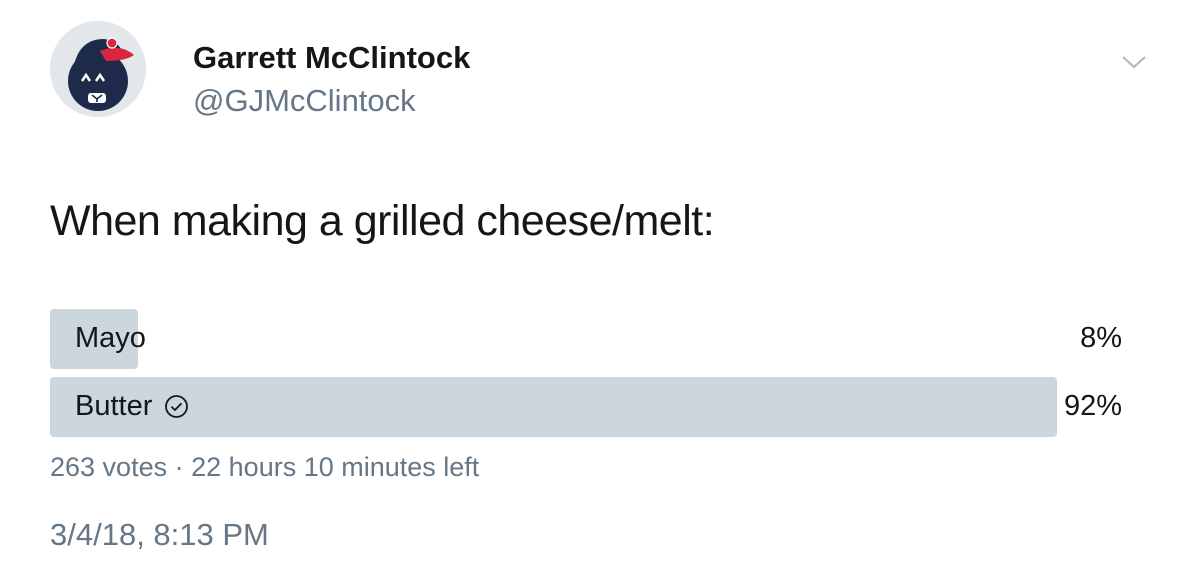 Image resolution: width=1200 pixels, height=568 pixels. Describe the element at coordinates (304, 101) in the screenshot. I see `author-handle: @GJMcClintock` at that location.